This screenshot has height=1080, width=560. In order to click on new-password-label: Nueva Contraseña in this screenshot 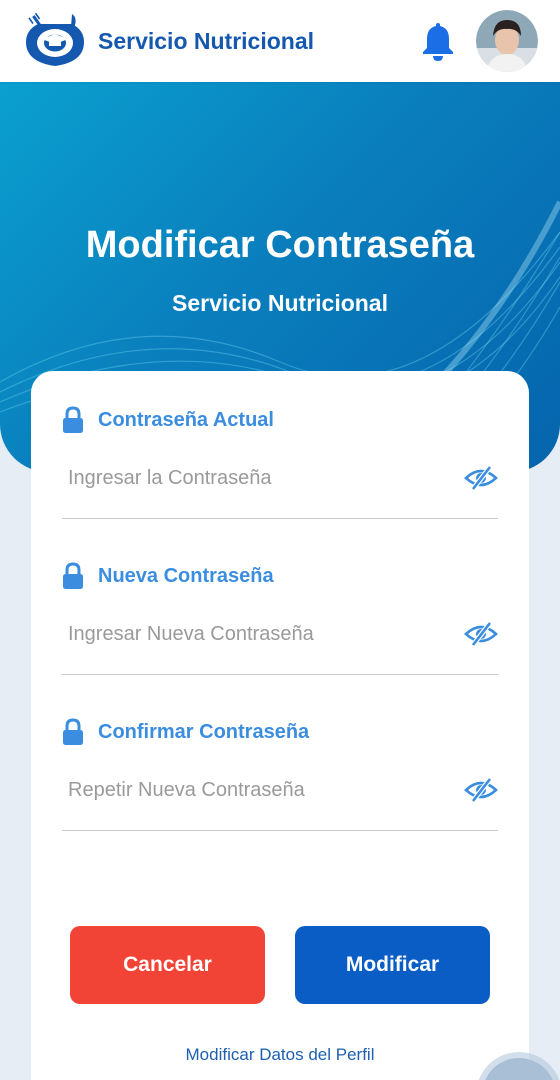, I will do `click(186, 575)`.